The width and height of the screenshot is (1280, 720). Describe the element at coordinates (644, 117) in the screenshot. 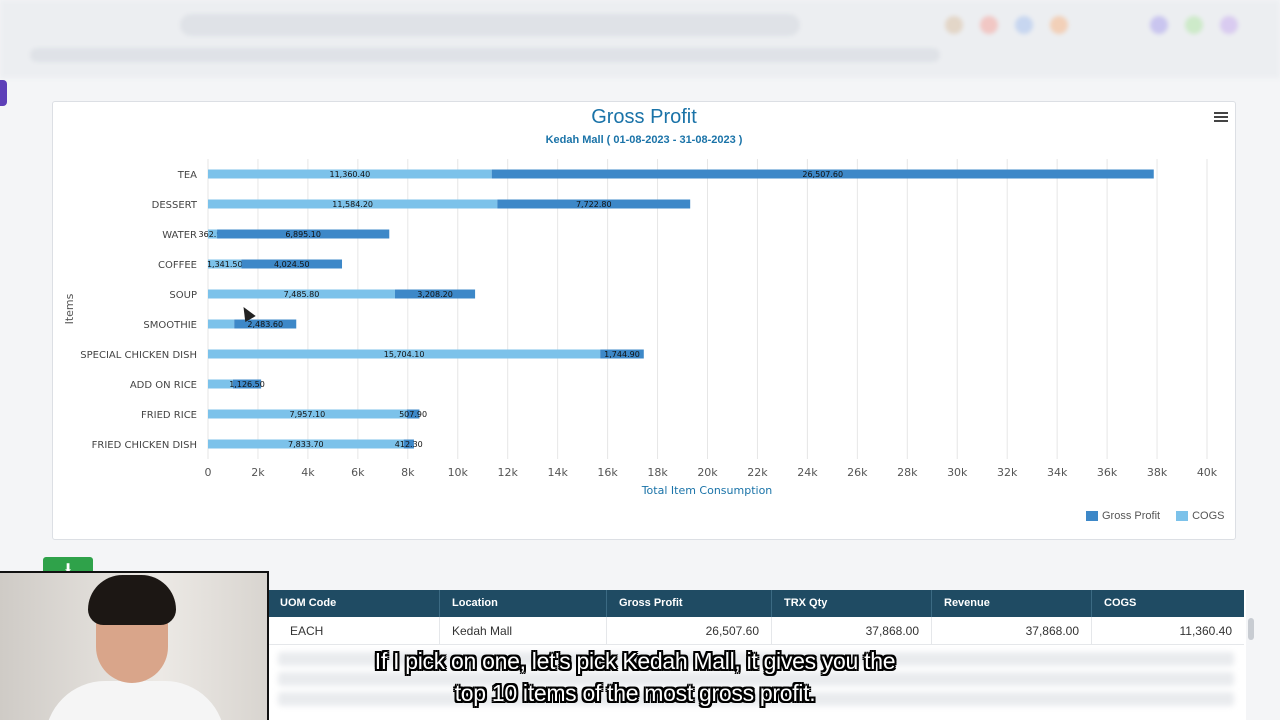

I see `chart-title: Gross Profit` at that location.